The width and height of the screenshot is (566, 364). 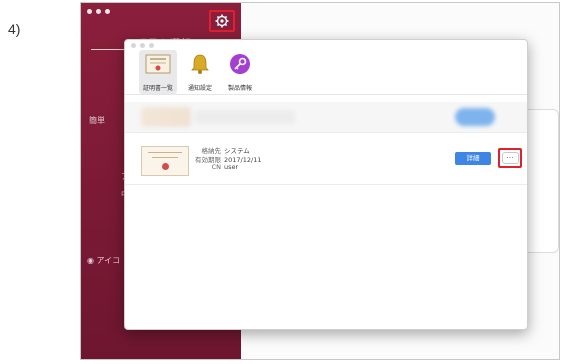 I want to click on minimize-dot, so click(x=98, y=11).